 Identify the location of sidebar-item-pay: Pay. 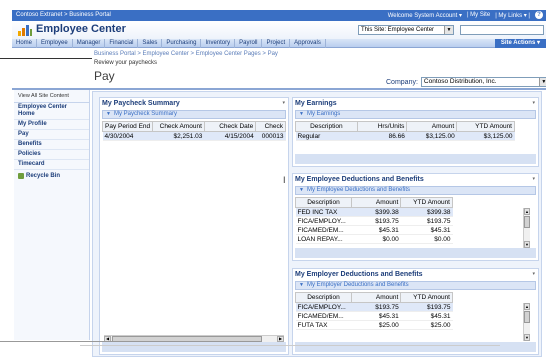
(51, 135).